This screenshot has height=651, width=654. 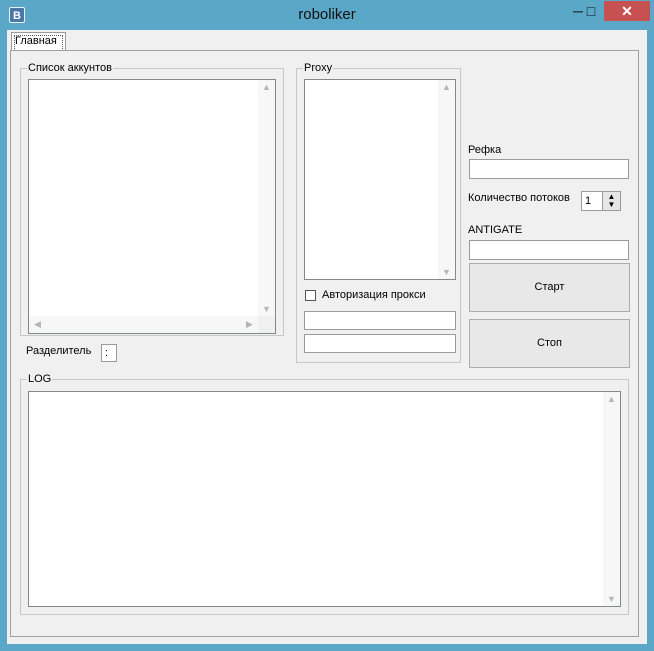 I want to click on scrollbar-corner, so click(x=266, y=324).